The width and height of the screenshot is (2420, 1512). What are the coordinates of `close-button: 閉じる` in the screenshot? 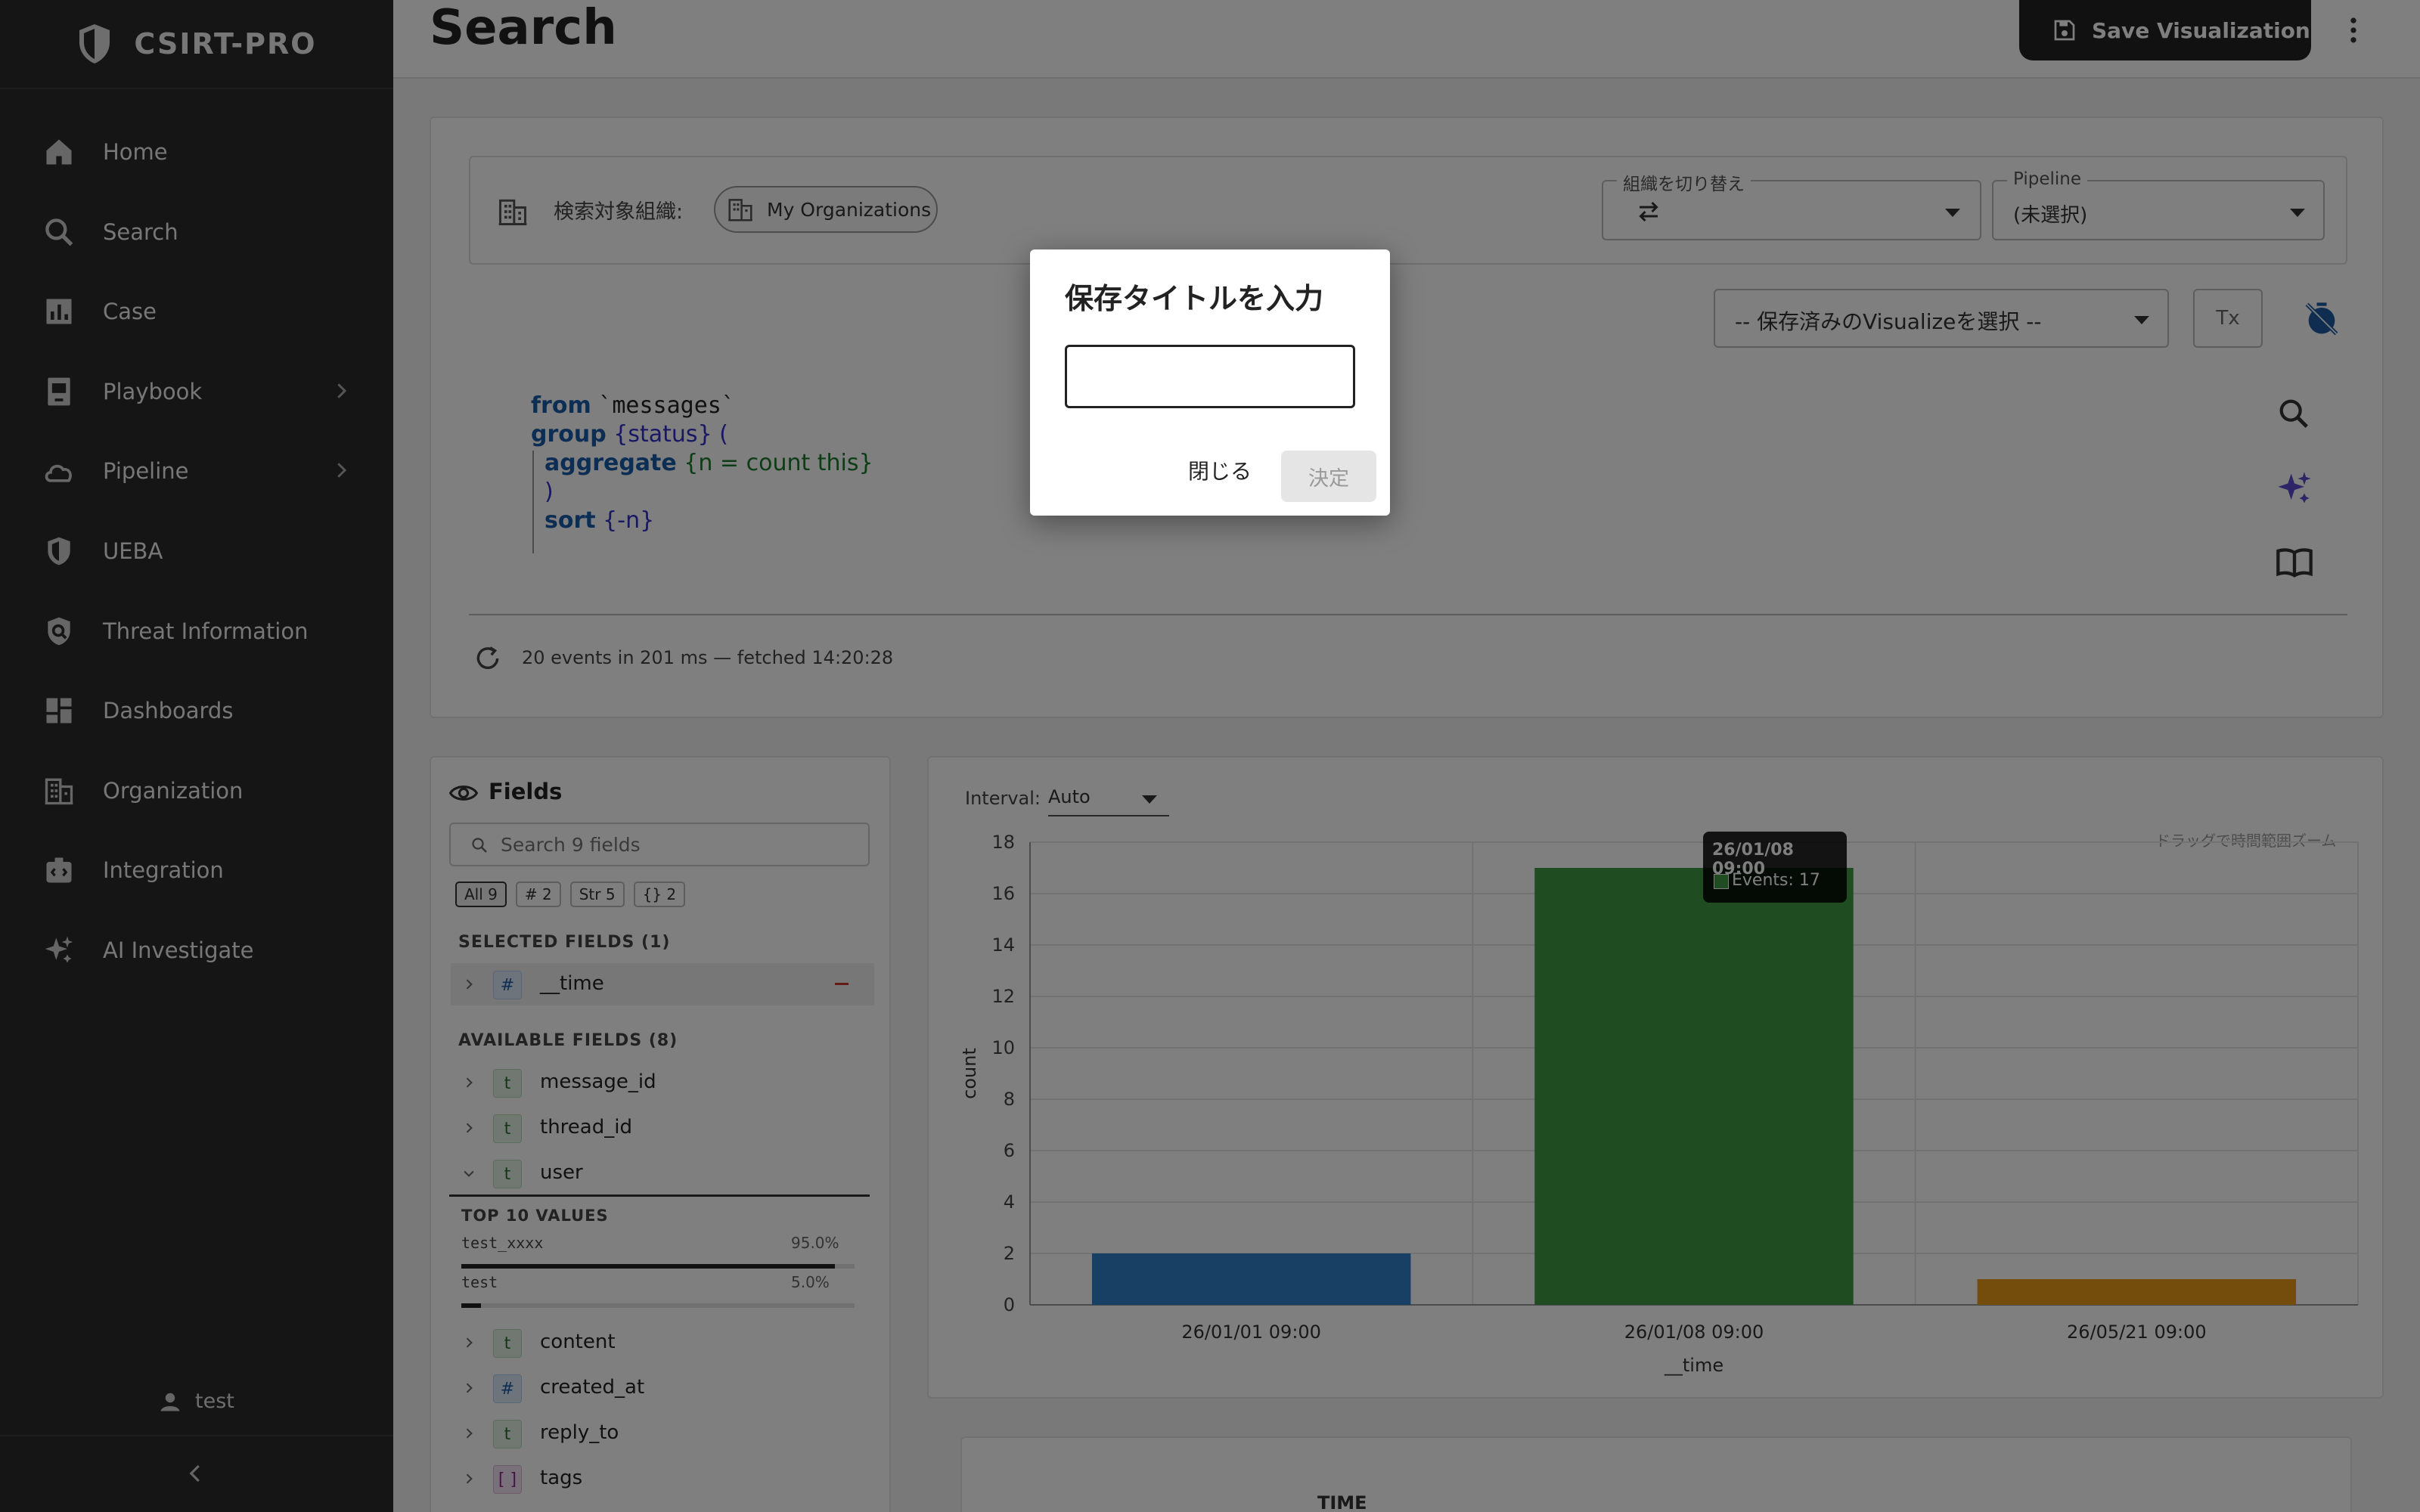 It's located at (1219, 470).